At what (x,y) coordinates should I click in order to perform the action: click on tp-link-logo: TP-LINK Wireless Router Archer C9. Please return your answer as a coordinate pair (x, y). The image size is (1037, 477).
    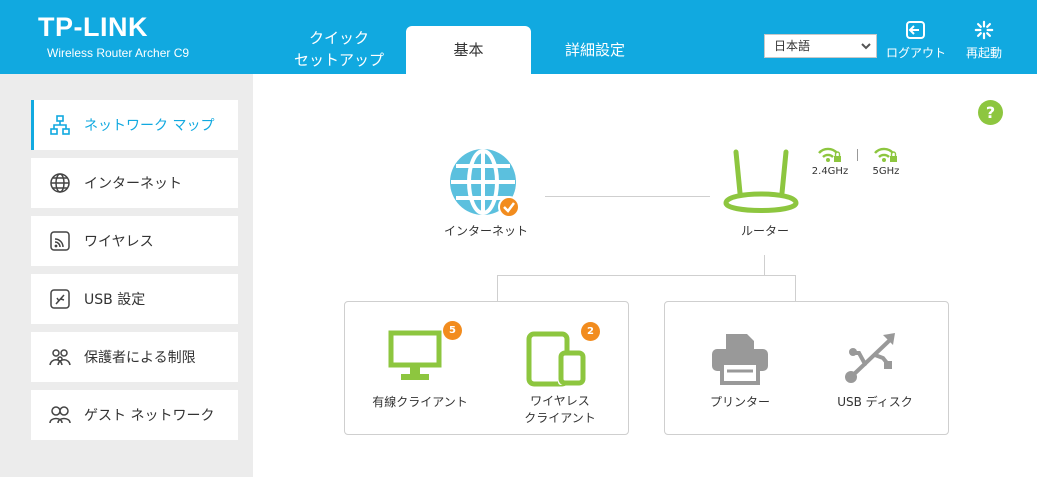
    Looking at the image, I should click on (114, 36).